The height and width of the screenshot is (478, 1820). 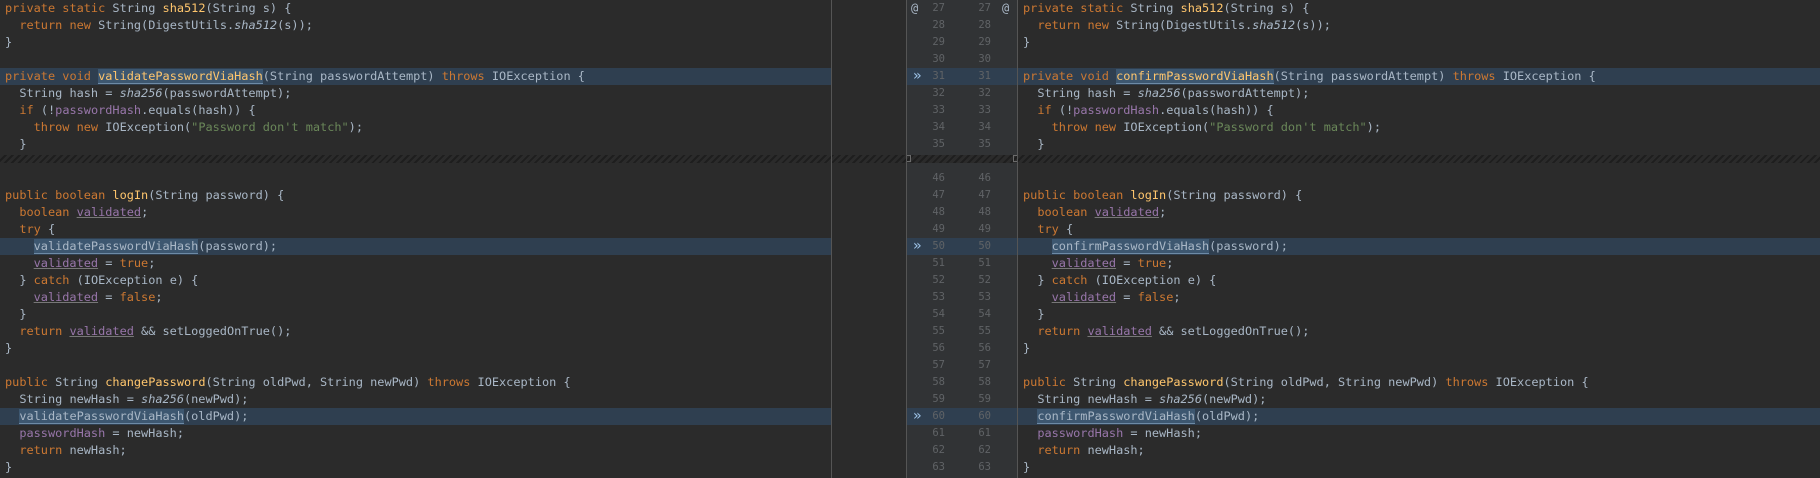 I want to click on fold-toggle-icon, so click(x=909, y=158).